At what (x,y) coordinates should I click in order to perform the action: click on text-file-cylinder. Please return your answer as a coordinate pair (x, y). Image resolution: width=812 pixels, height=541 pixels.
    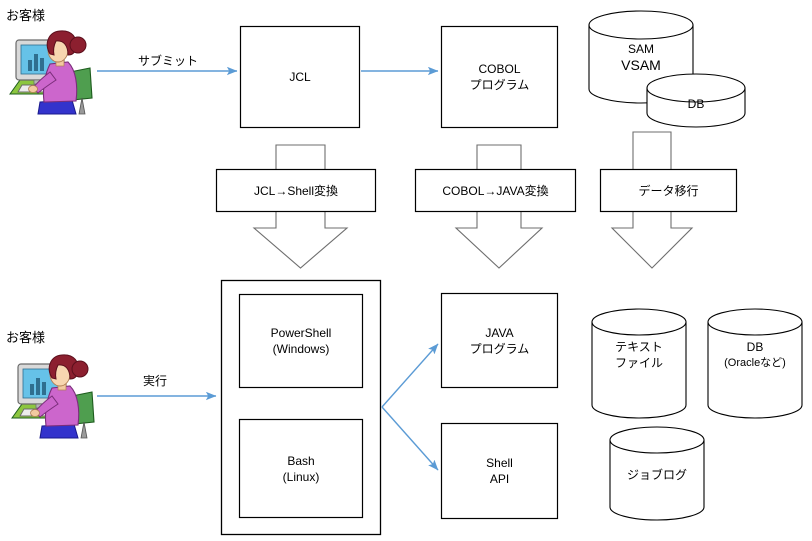
    Looking at the image, I should click on (639, 363).